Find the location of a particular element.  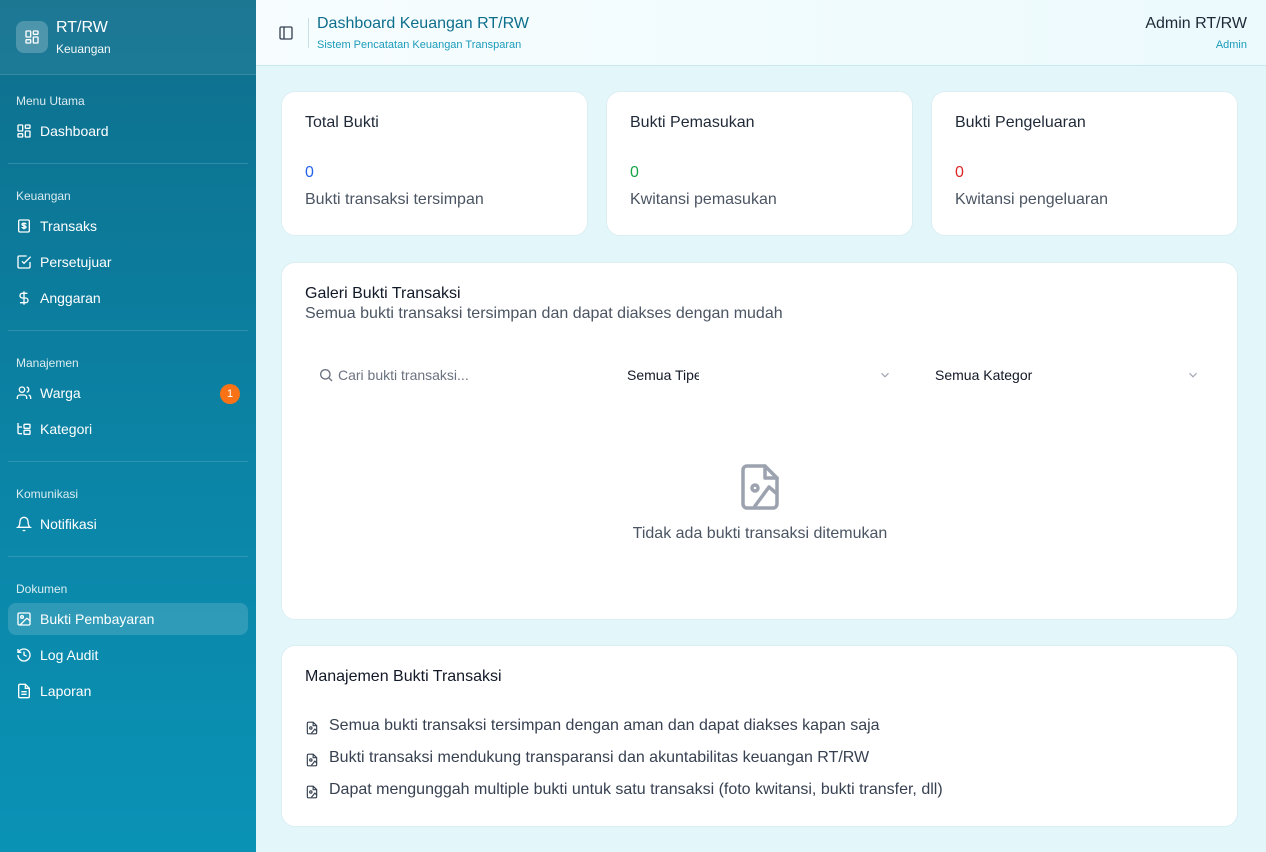

group-label: Dokumen is located at coordinates (42, 589).